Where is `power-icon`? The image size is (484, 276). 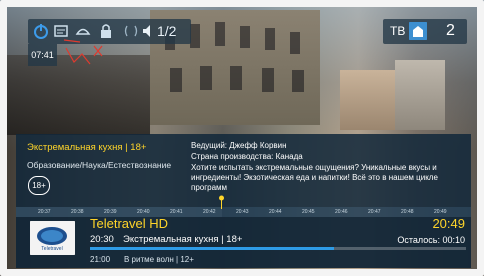
power-icon is located at coordinates (41, 31).